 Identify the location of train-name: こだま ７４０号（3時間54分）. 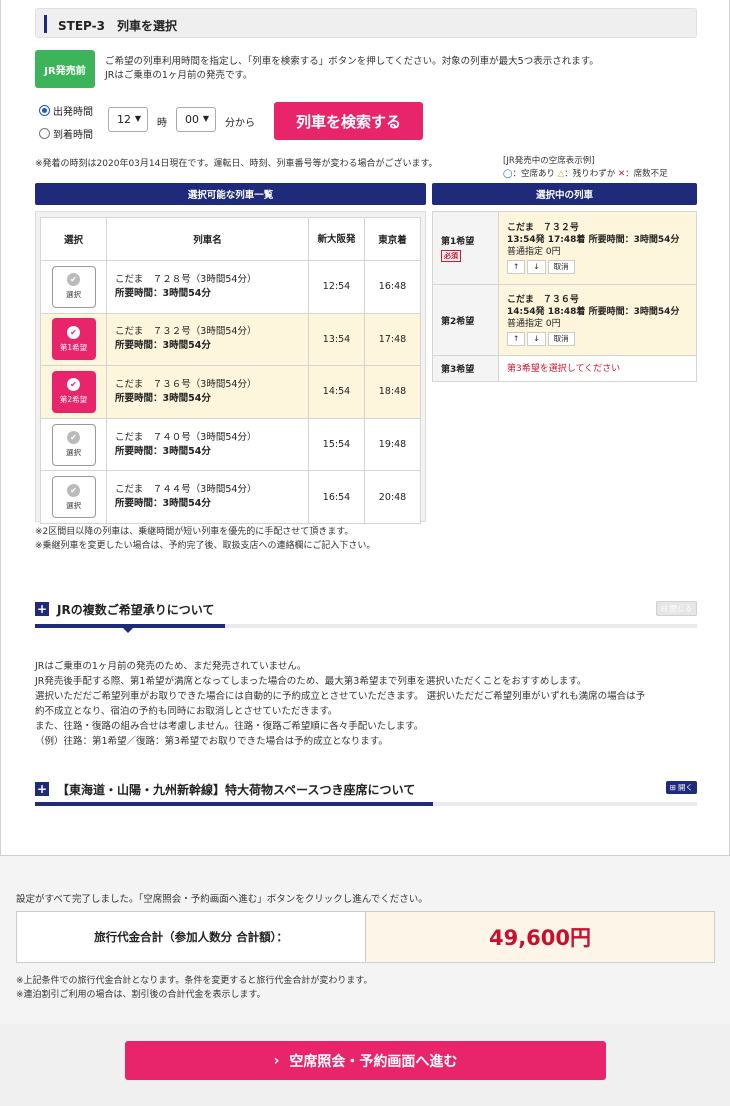
(186, 437).